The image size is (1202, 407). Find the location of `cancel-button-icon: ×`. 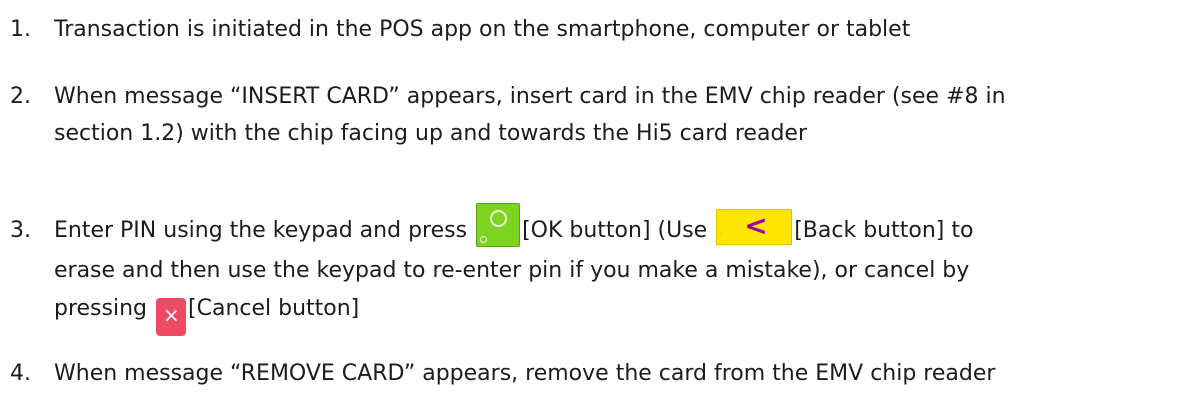

cancel-button-icon: × is located at coordinates (171, 317).